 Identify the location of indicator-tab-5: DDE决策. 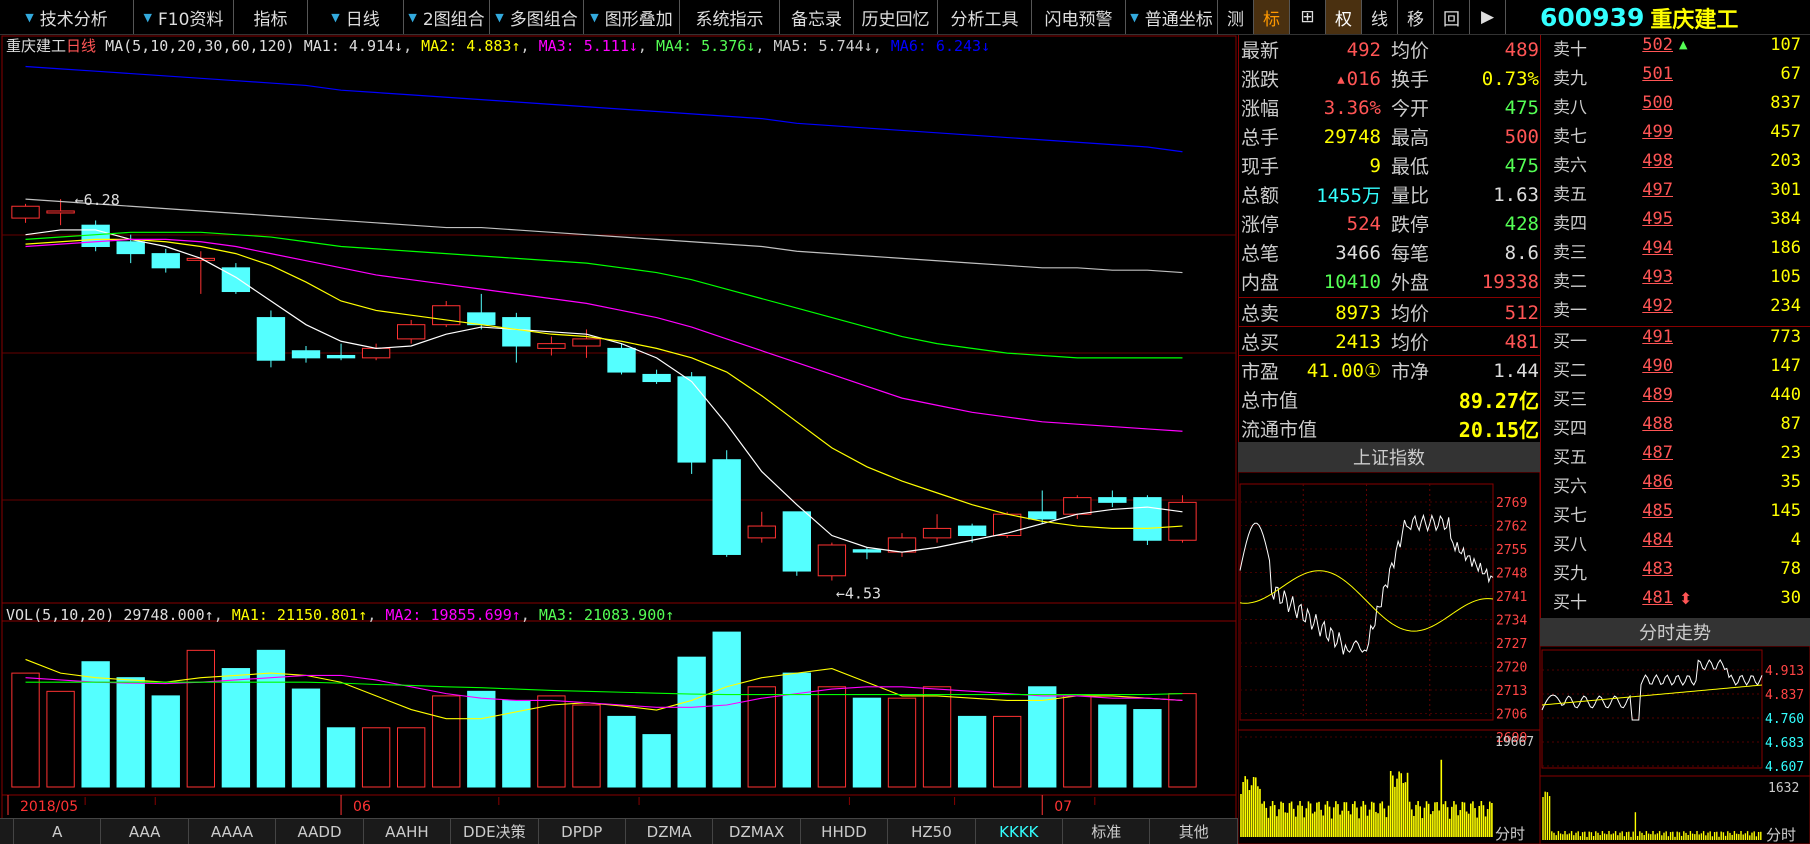
(495, 831).